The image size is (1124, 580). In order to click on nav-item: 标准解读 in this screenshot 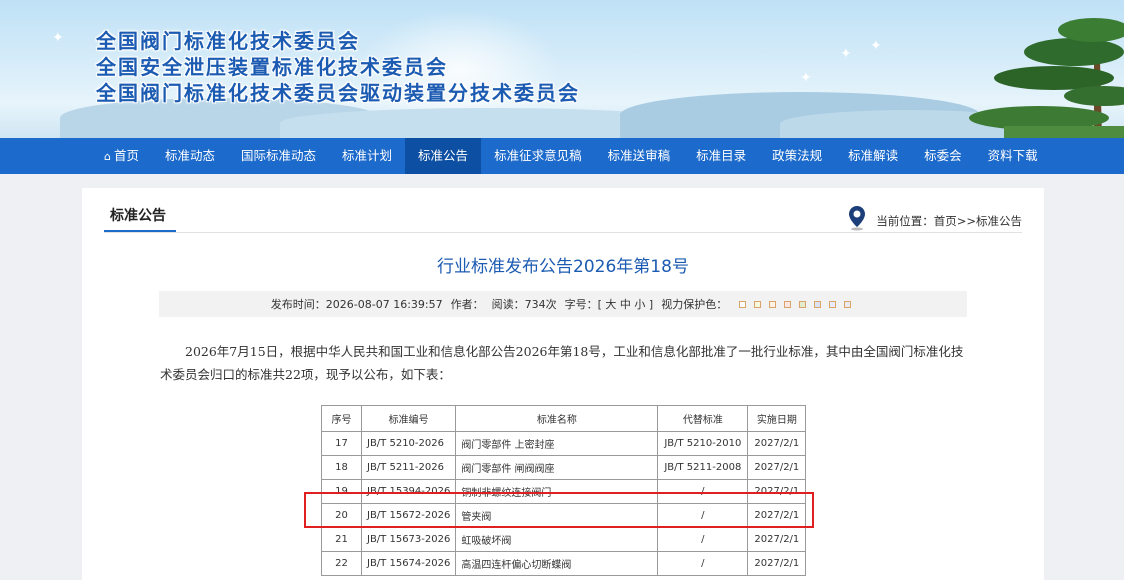, I will do `click(873, 156)`.